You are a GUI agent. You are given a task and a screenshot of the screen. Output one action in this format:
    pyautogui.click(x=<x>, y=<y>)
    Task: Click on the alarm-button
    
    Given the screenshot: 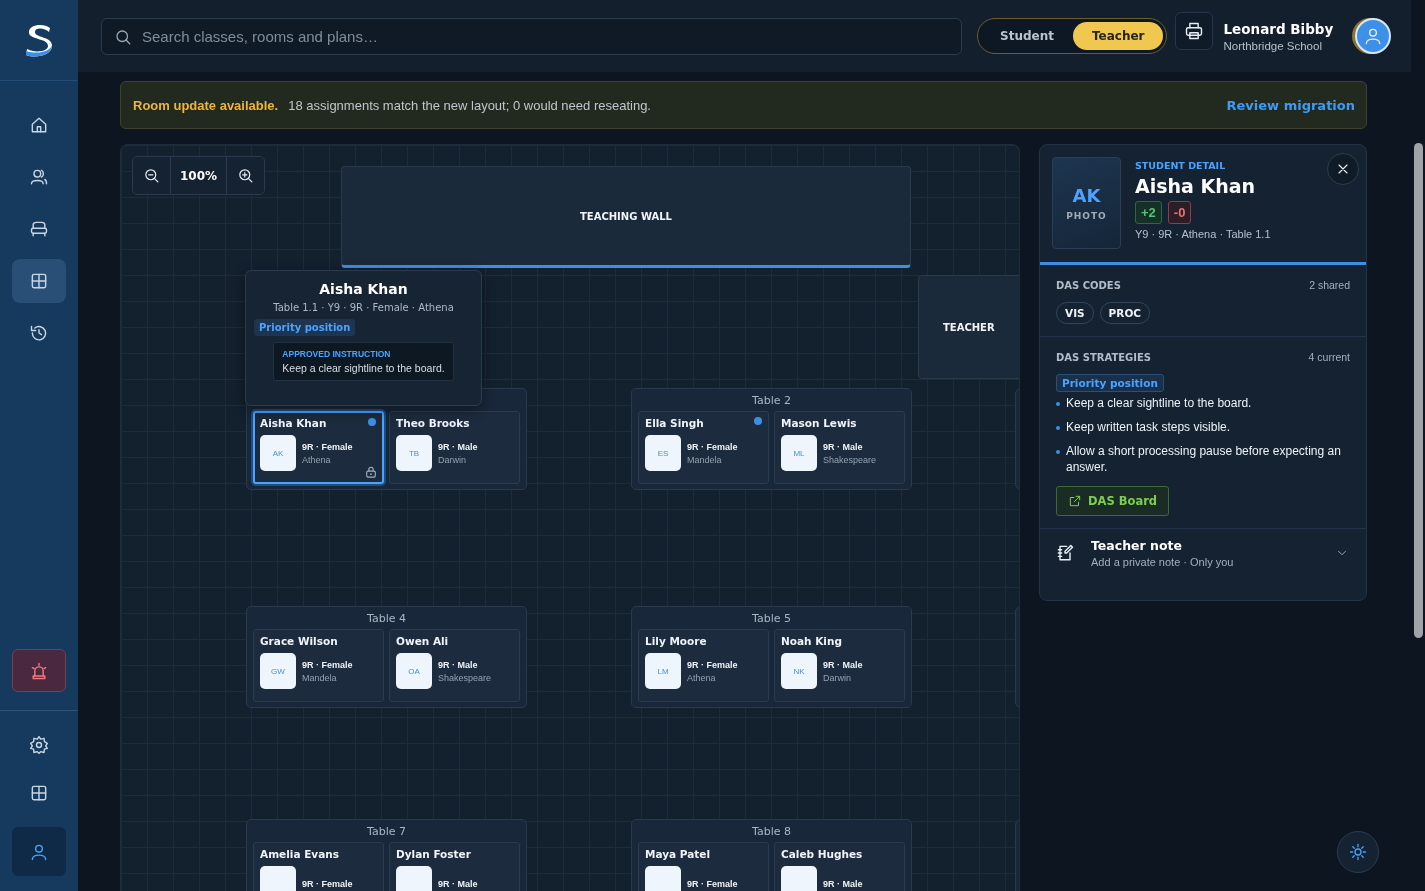 What is the action you would take?
    pyautogui.click(x=39, y=670)
    